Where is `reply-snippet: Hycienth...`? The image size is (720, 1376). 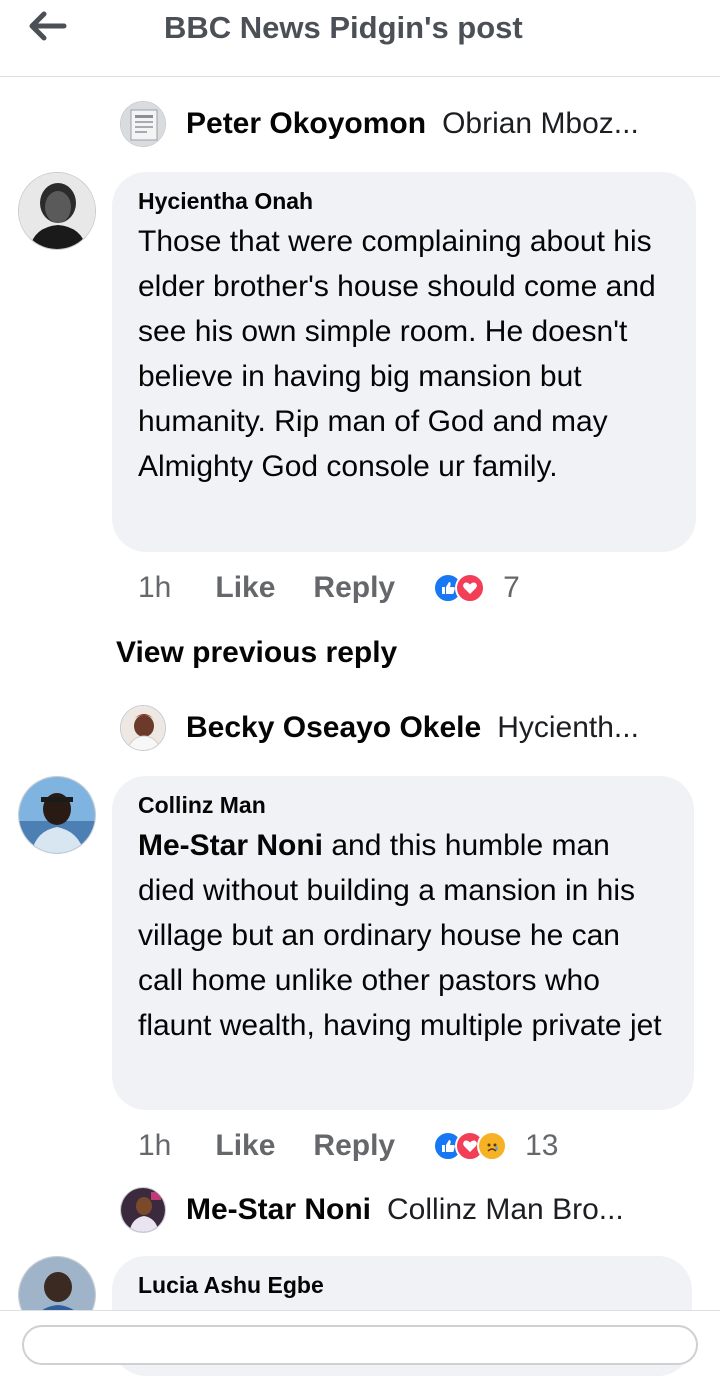
reply-snippet: Hycienth... is located at coordinates (568, 727).